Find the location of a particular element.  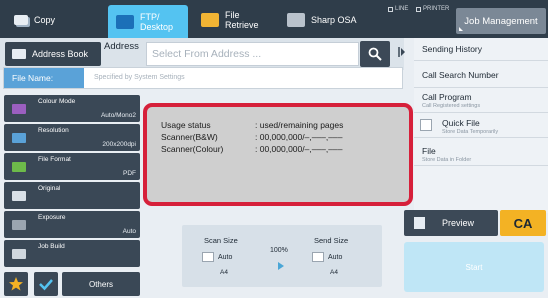

arrow-right-icon is located at coordinates (281, 266).